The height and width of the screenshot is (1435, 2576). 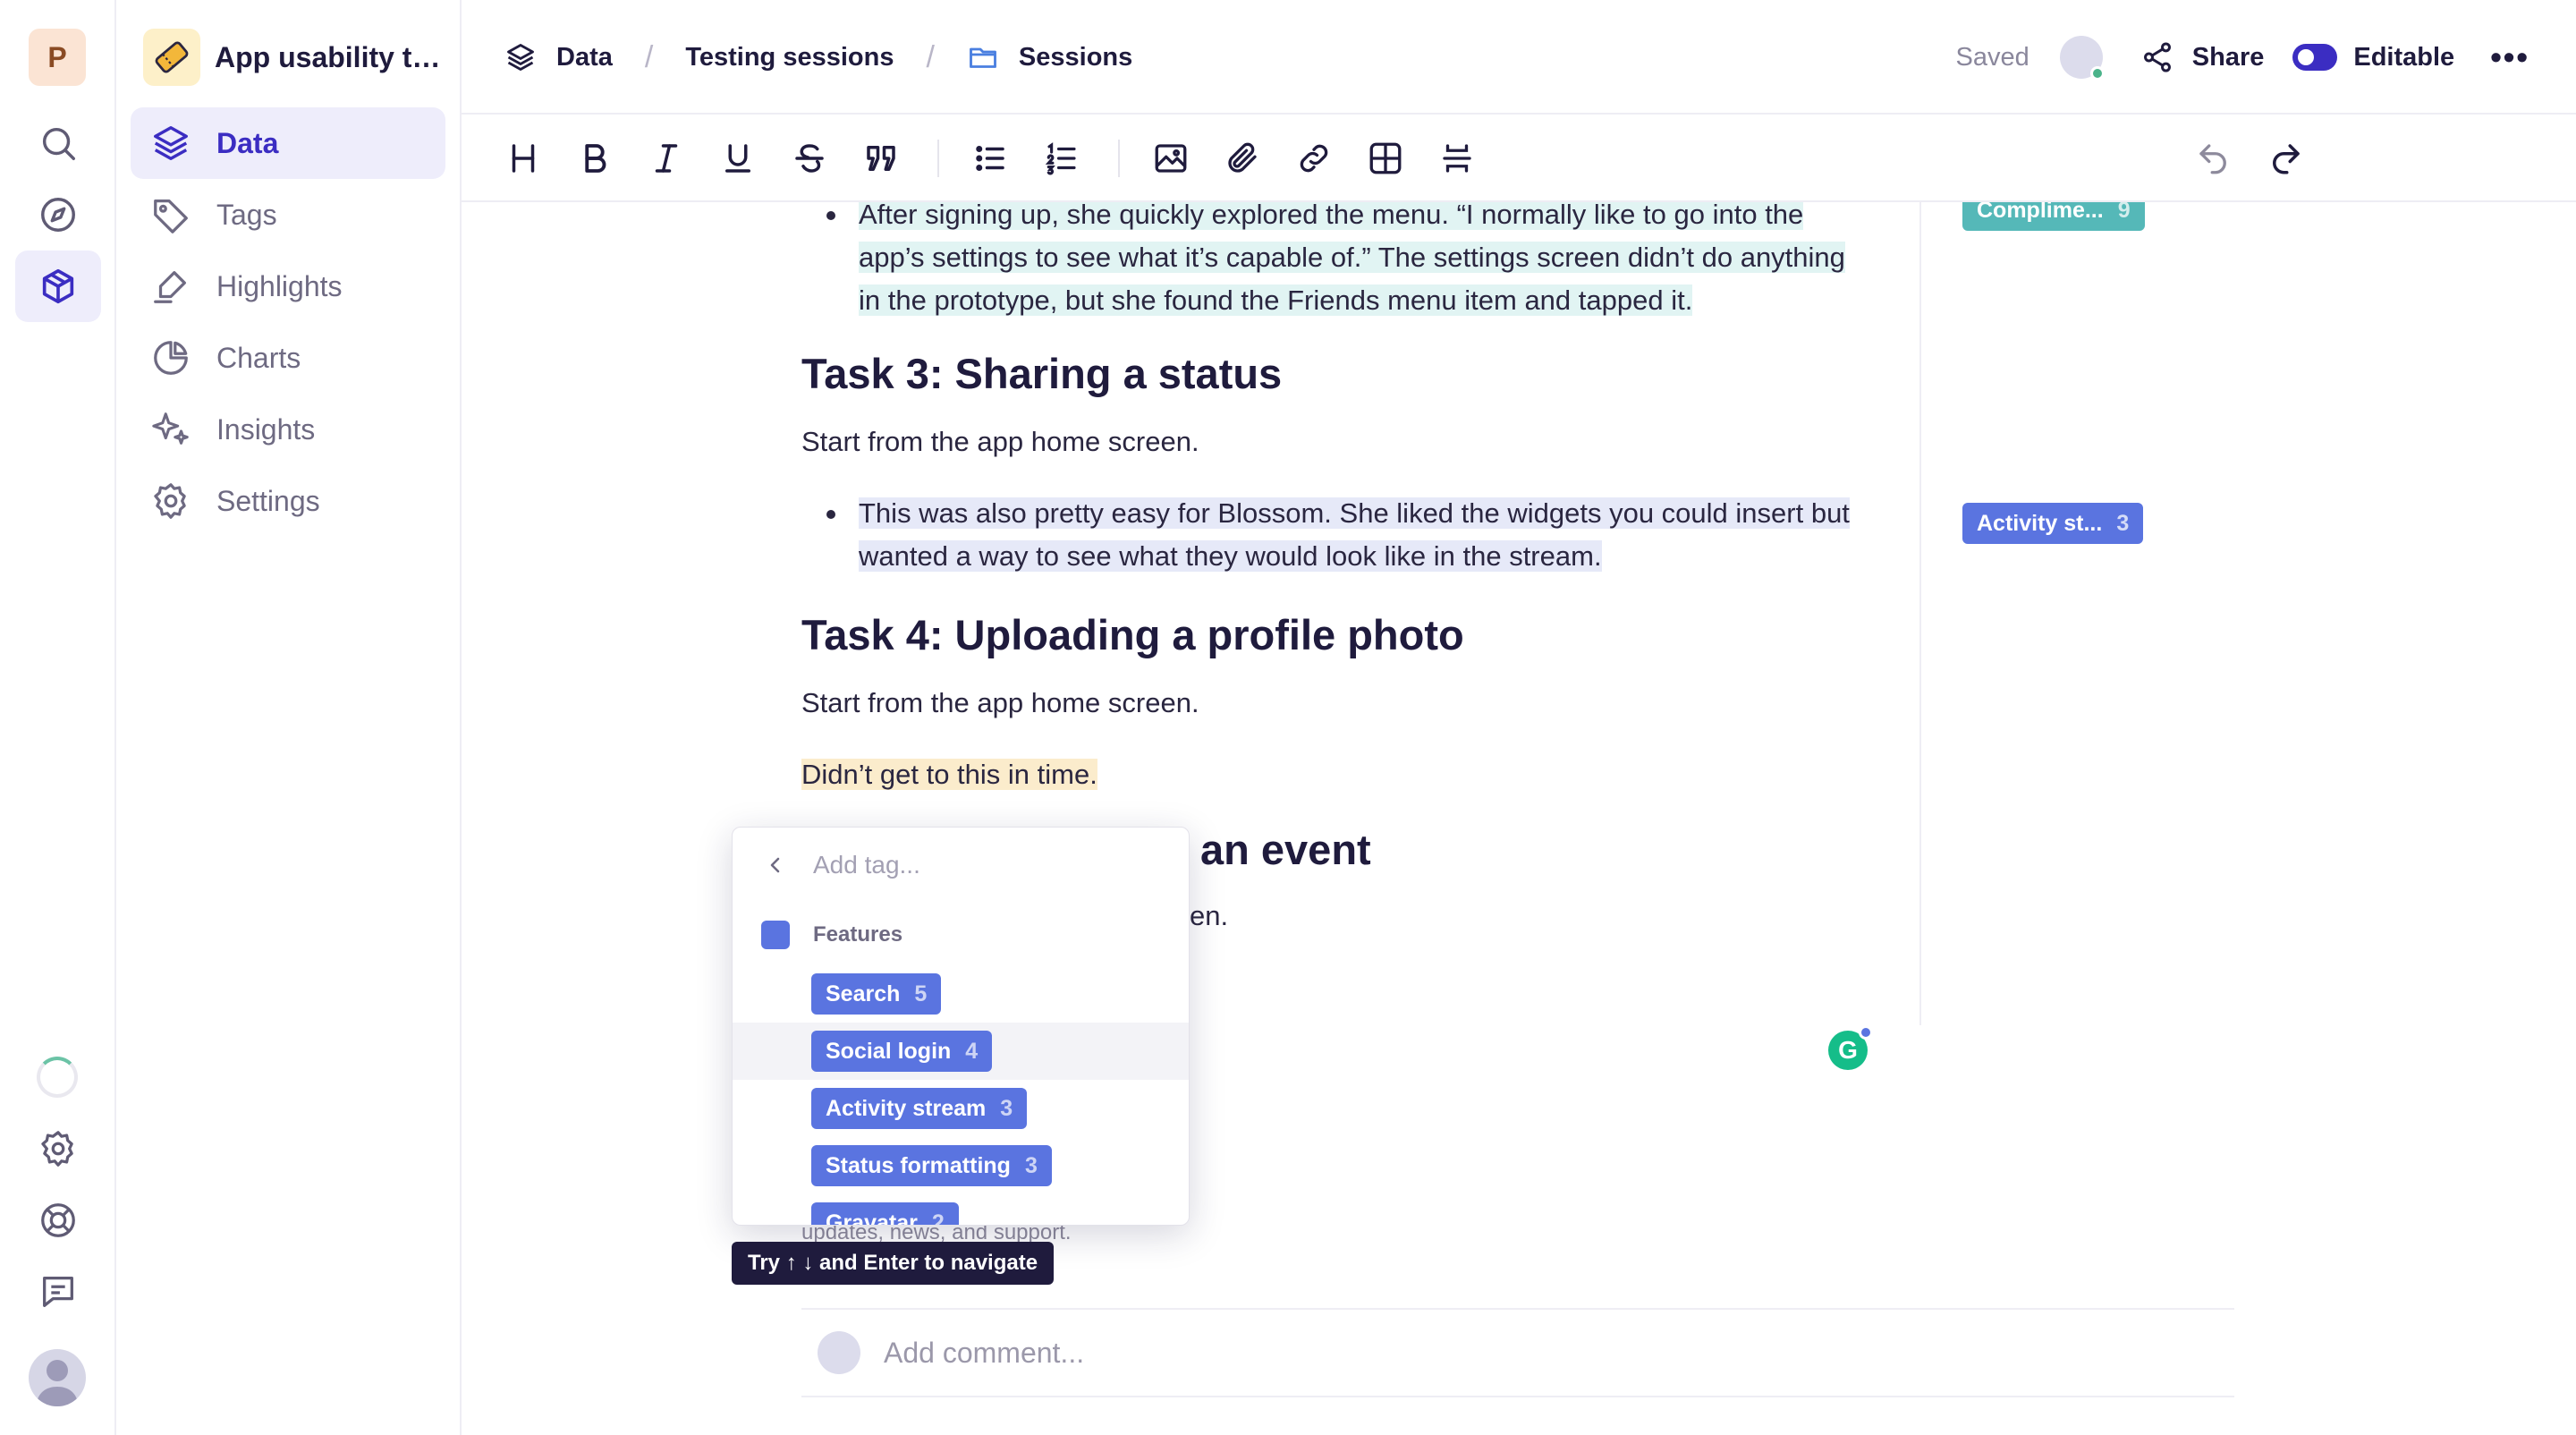 I want to click on avatar, so click(x=839, y=1352).